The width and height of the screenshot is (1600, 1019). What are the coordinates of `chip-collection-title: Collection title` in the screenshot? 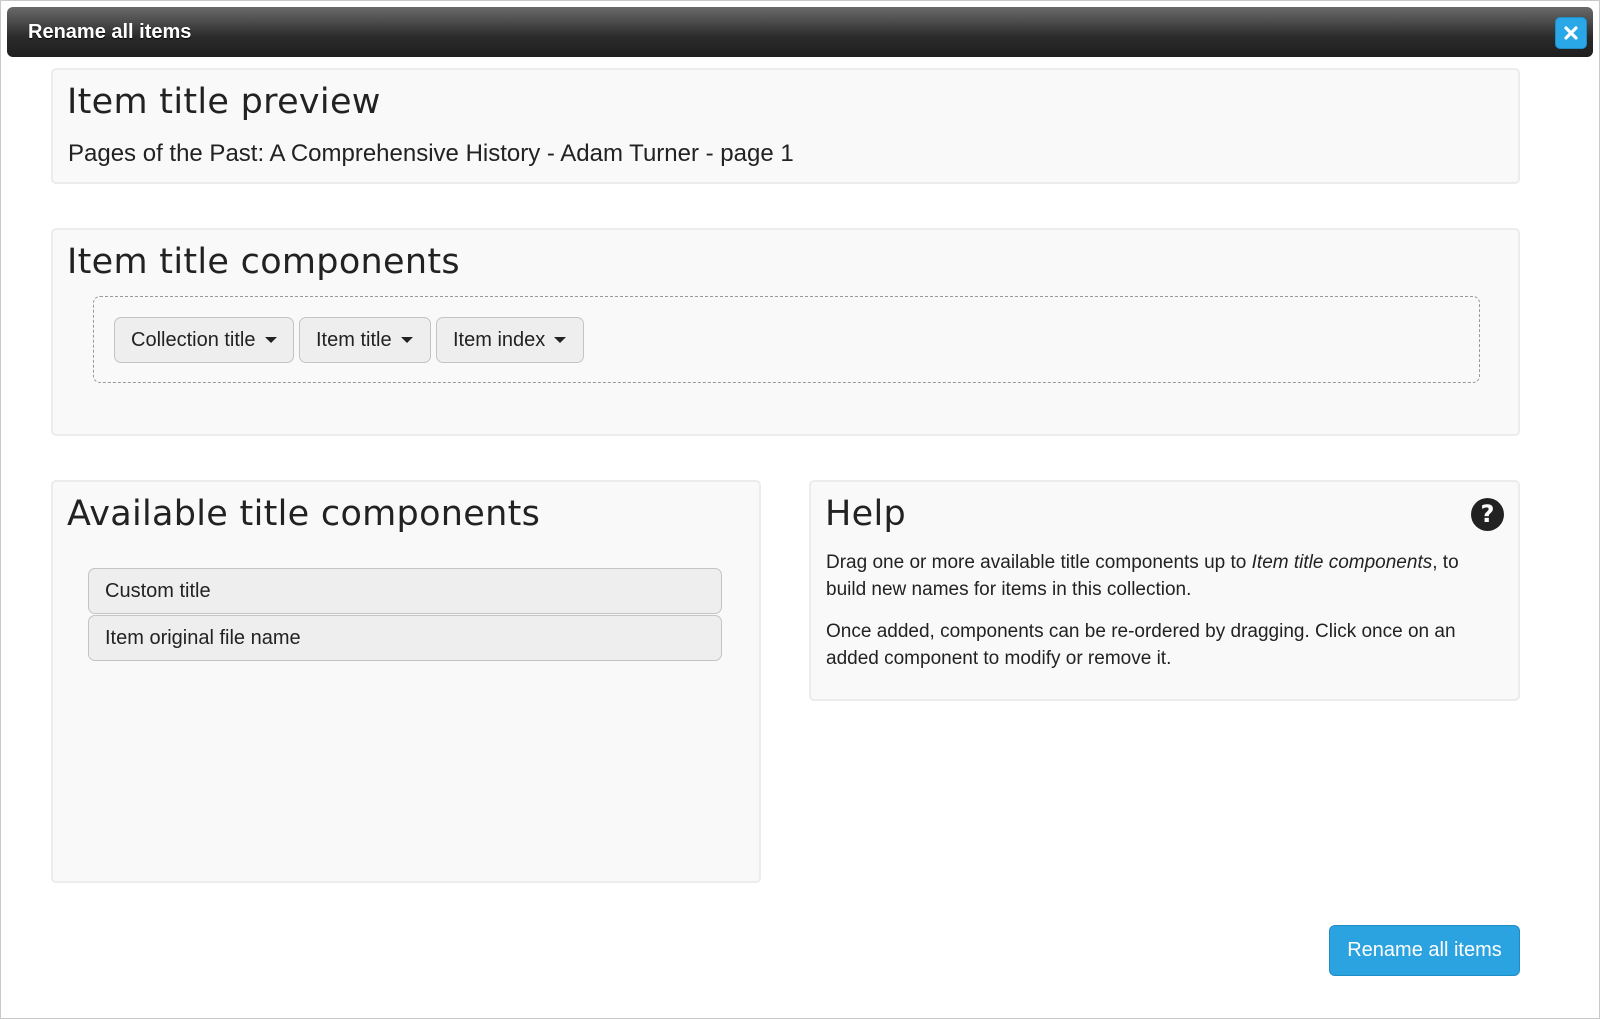 It's located at (204, 340).